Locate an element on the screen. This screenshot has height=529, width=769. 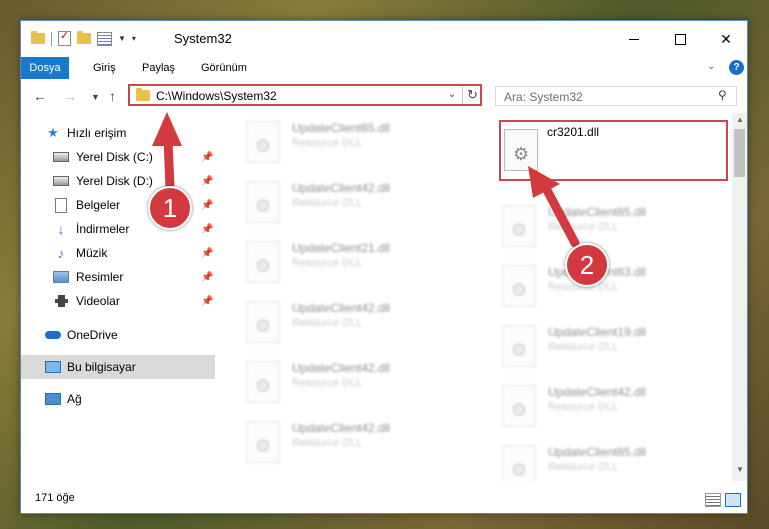
step-badge-2: 2 is located at coordinates (587, 265).